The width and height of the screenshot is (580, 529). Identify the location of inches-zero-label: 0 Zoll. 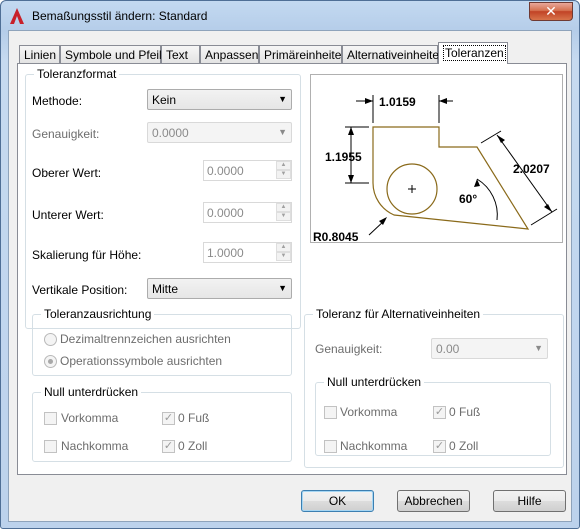
(193, 446).